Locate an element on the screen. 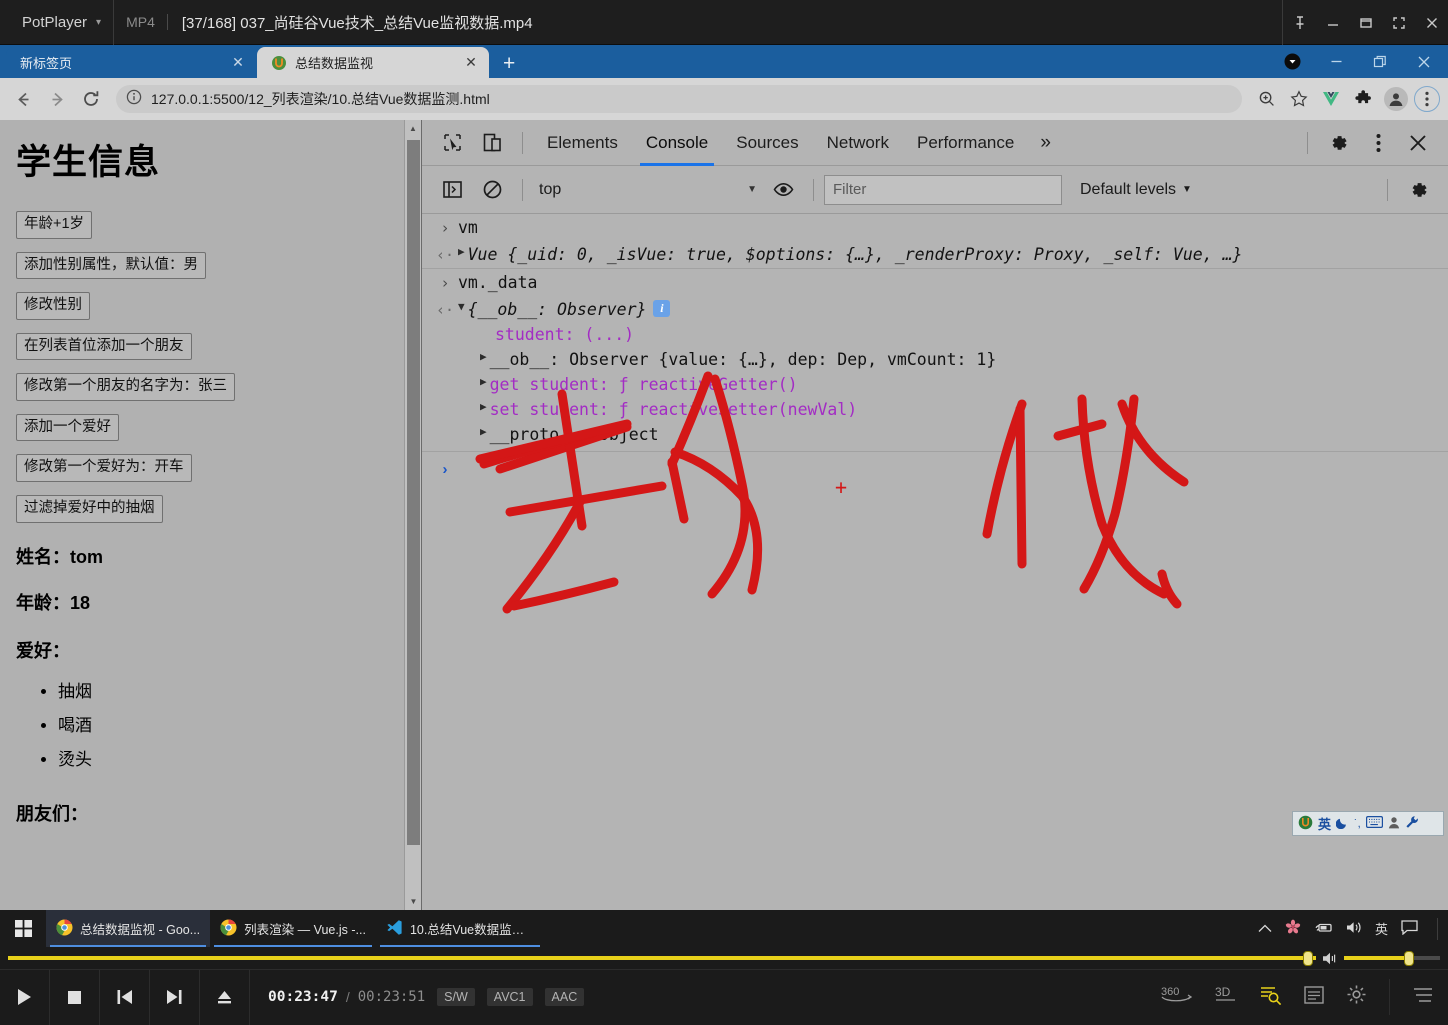 The image size is (1448, 1025). equalizer-icon is located at coordinates (1423, 997).